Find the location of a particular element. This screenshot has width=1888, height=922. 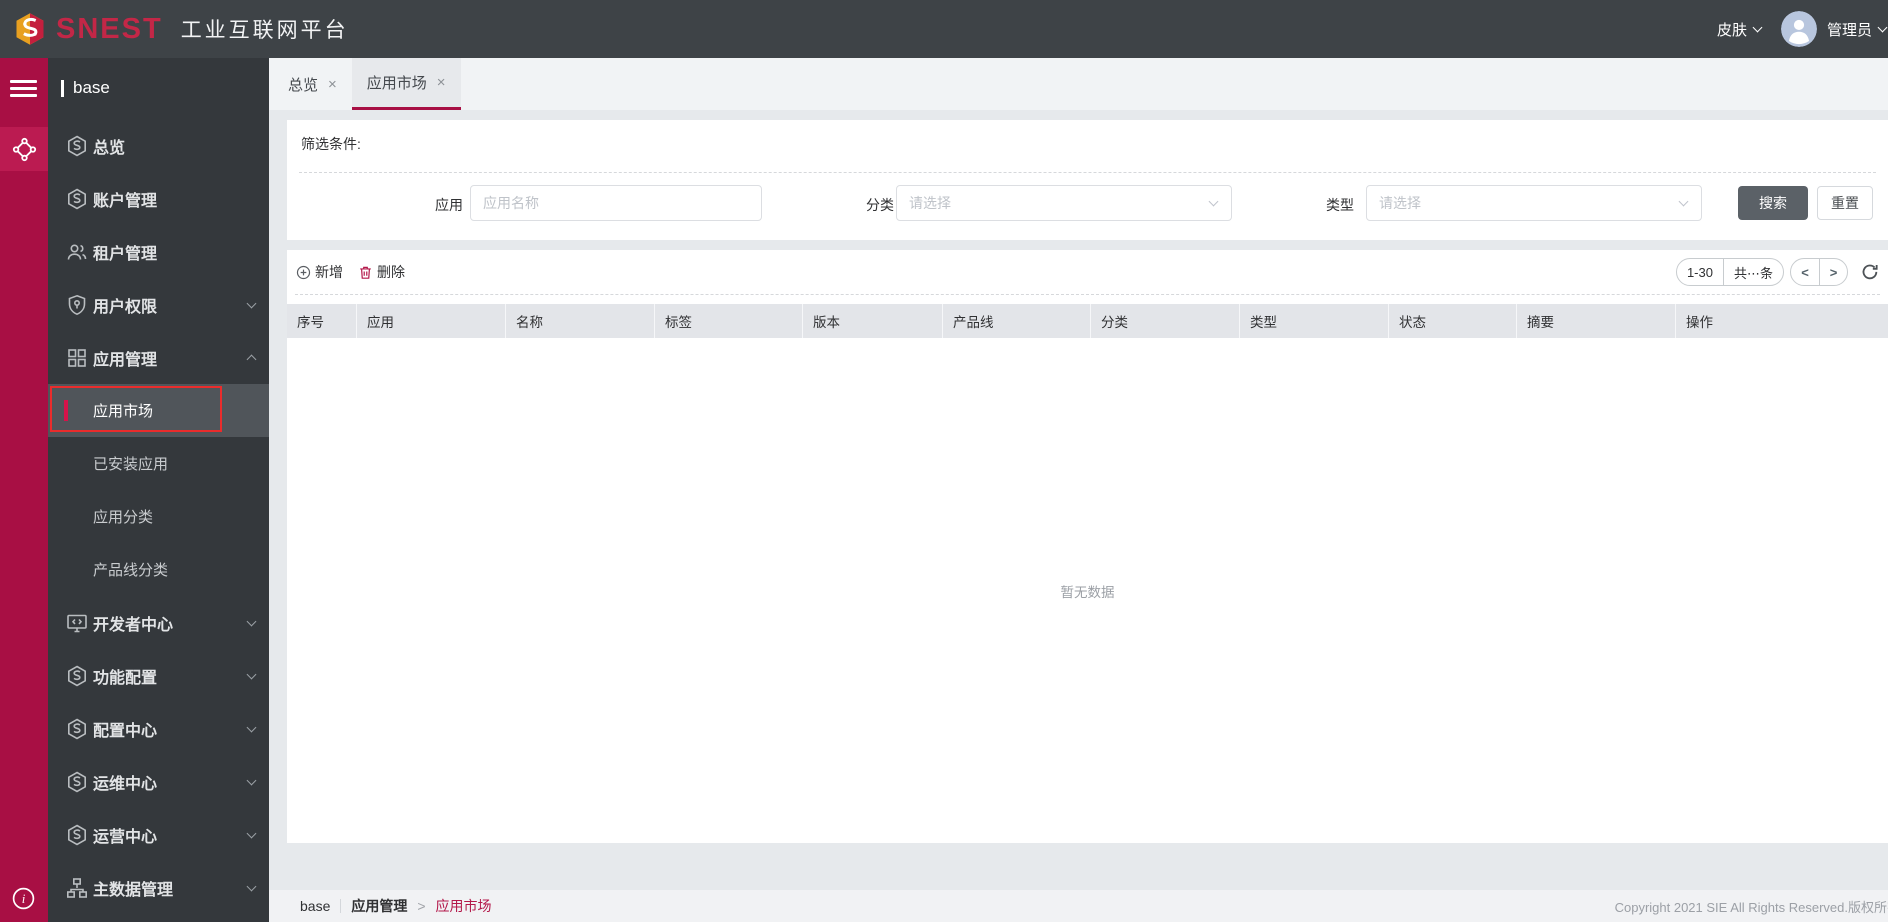

grid-icon is located at coordinates (77, 358).